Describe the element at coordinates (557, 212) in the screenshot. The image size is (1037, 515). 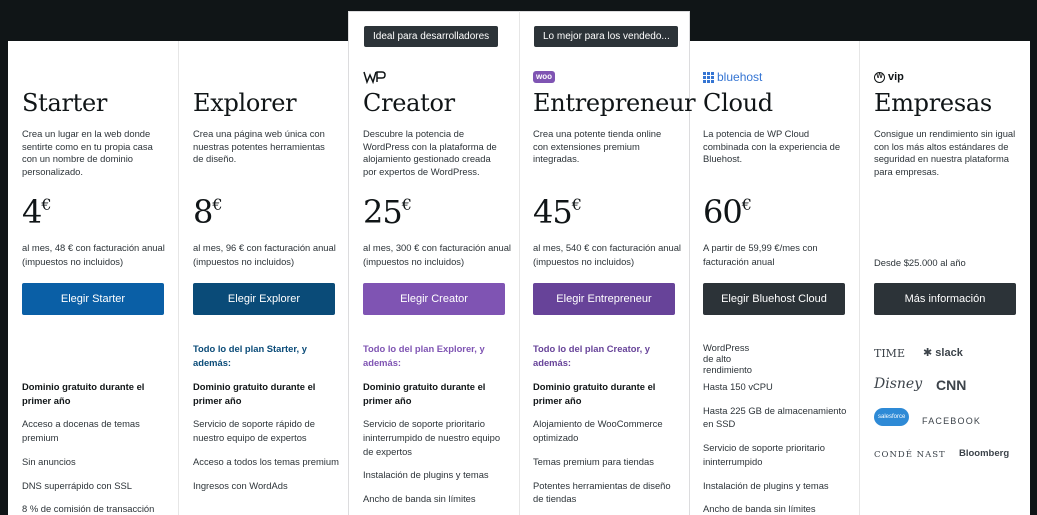
I see `plan-price: 45€` at that location.